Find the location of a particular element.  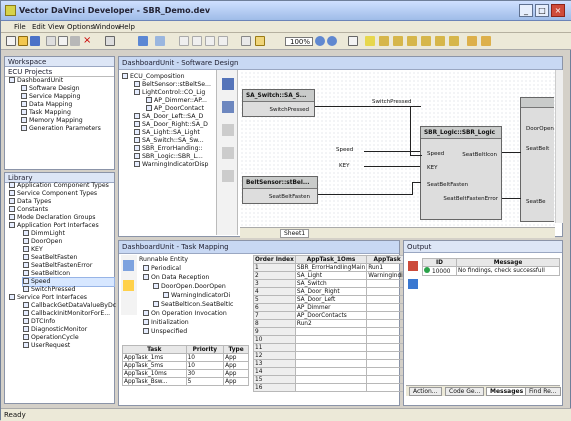

zoom-out-icon is located at coordinates (332, 41).